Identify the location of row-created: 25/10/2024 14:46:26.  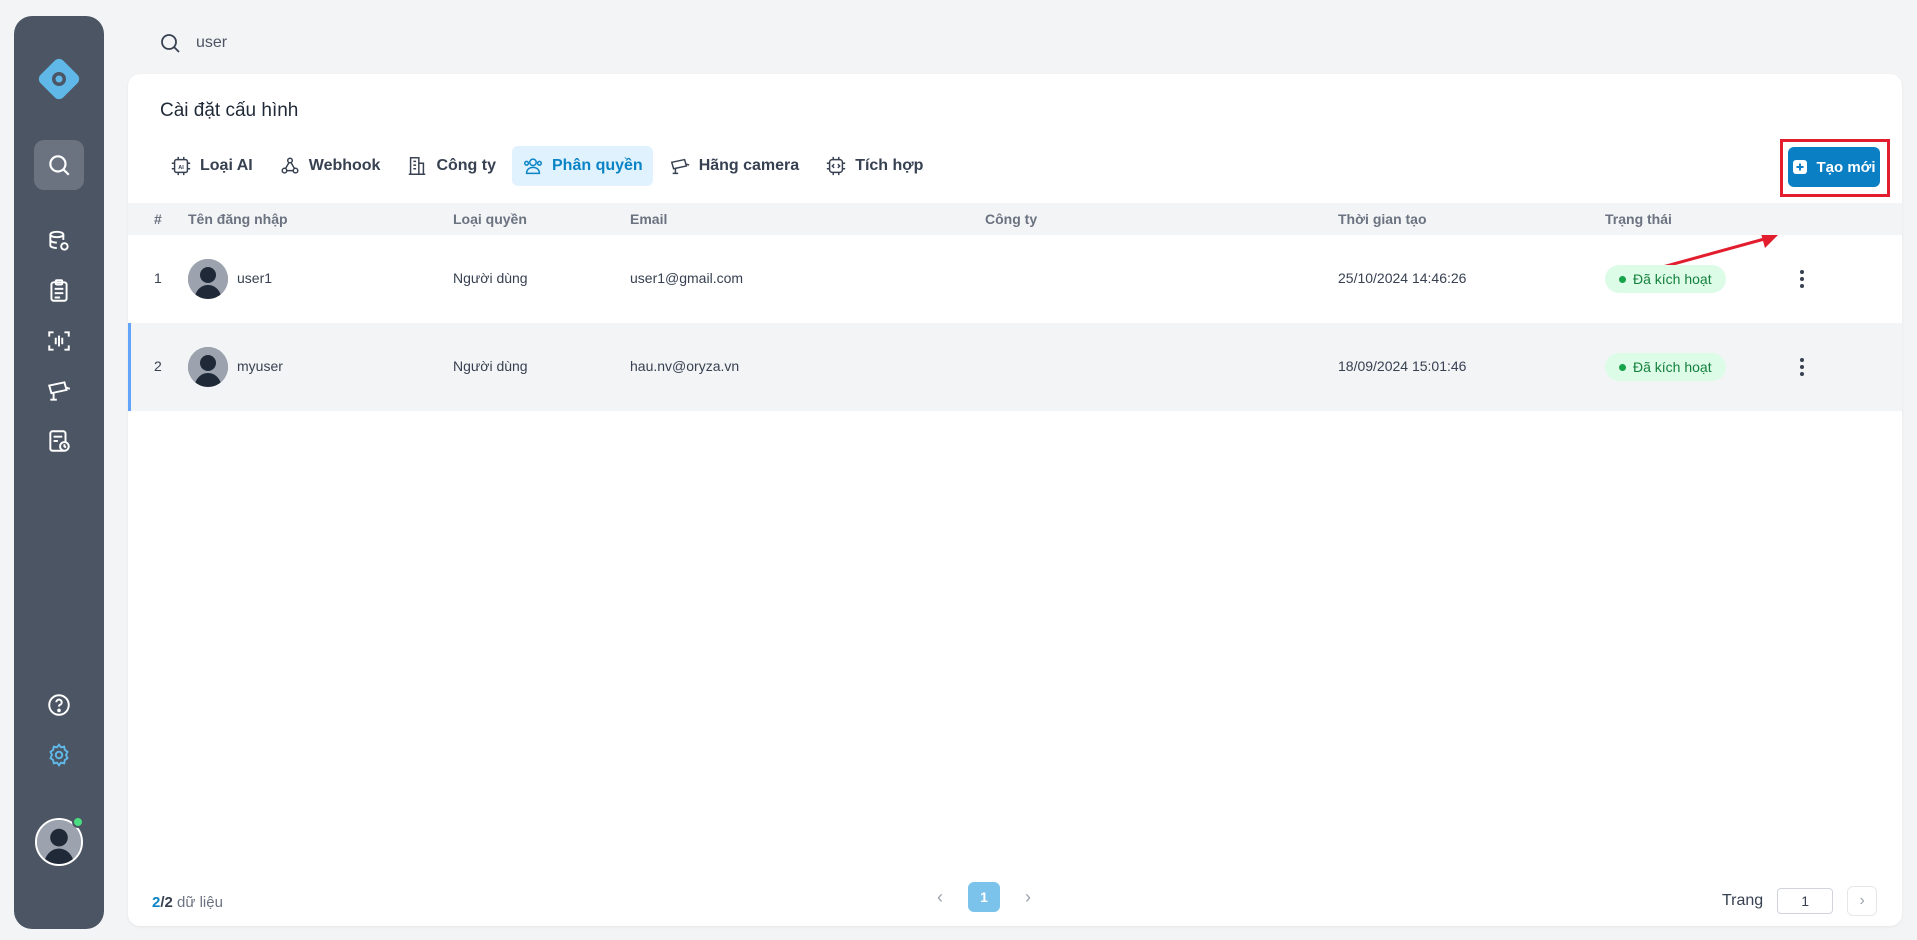
(1402, 278).